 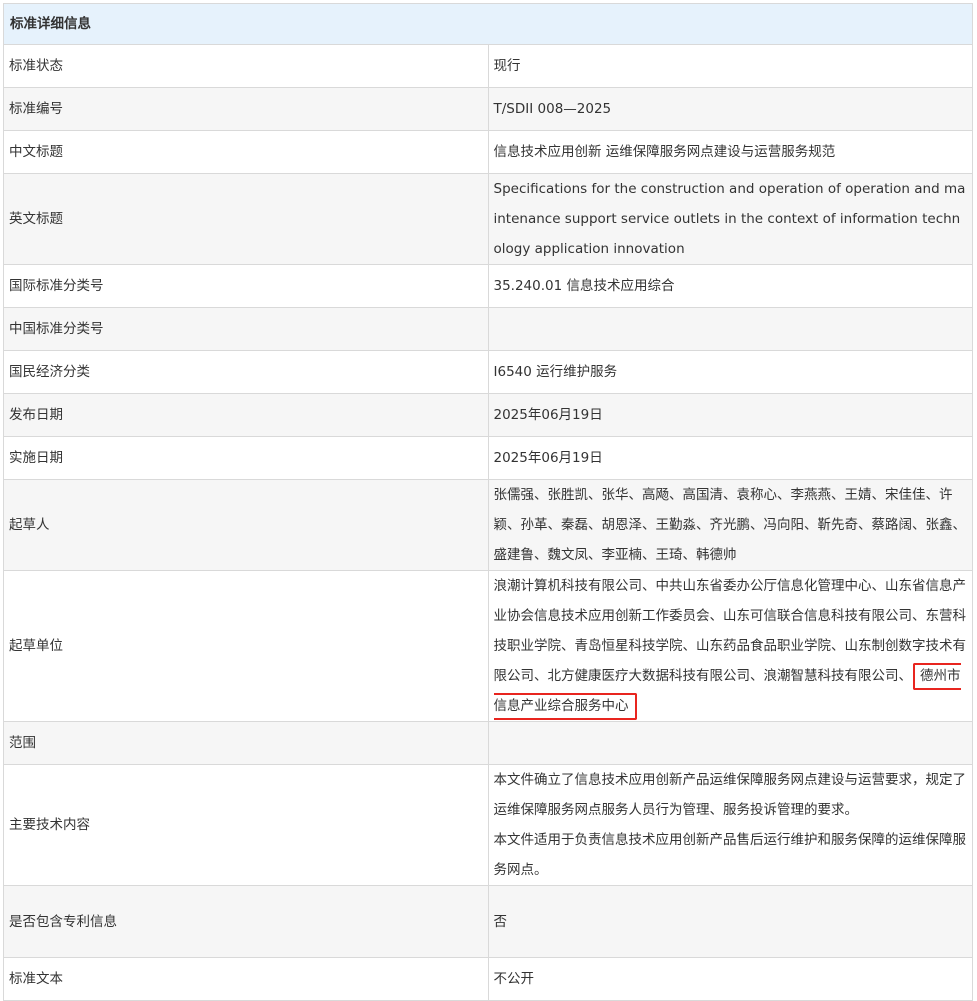 I want to click on table-row: 标准状态 现行, so click(x=488, y=66).